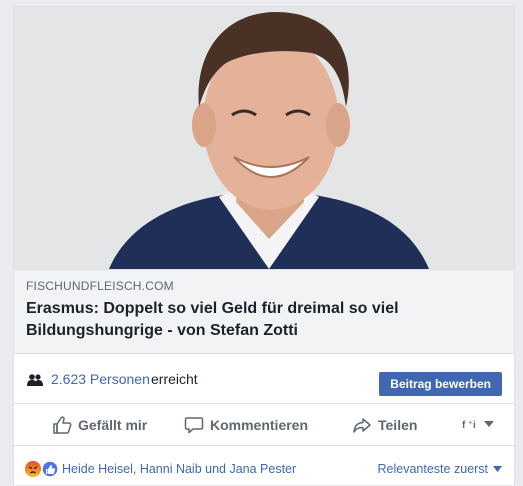 The width and height of the screenshot is (523, 486). I want to click on thumbs-up-icon, so click(62, 425).